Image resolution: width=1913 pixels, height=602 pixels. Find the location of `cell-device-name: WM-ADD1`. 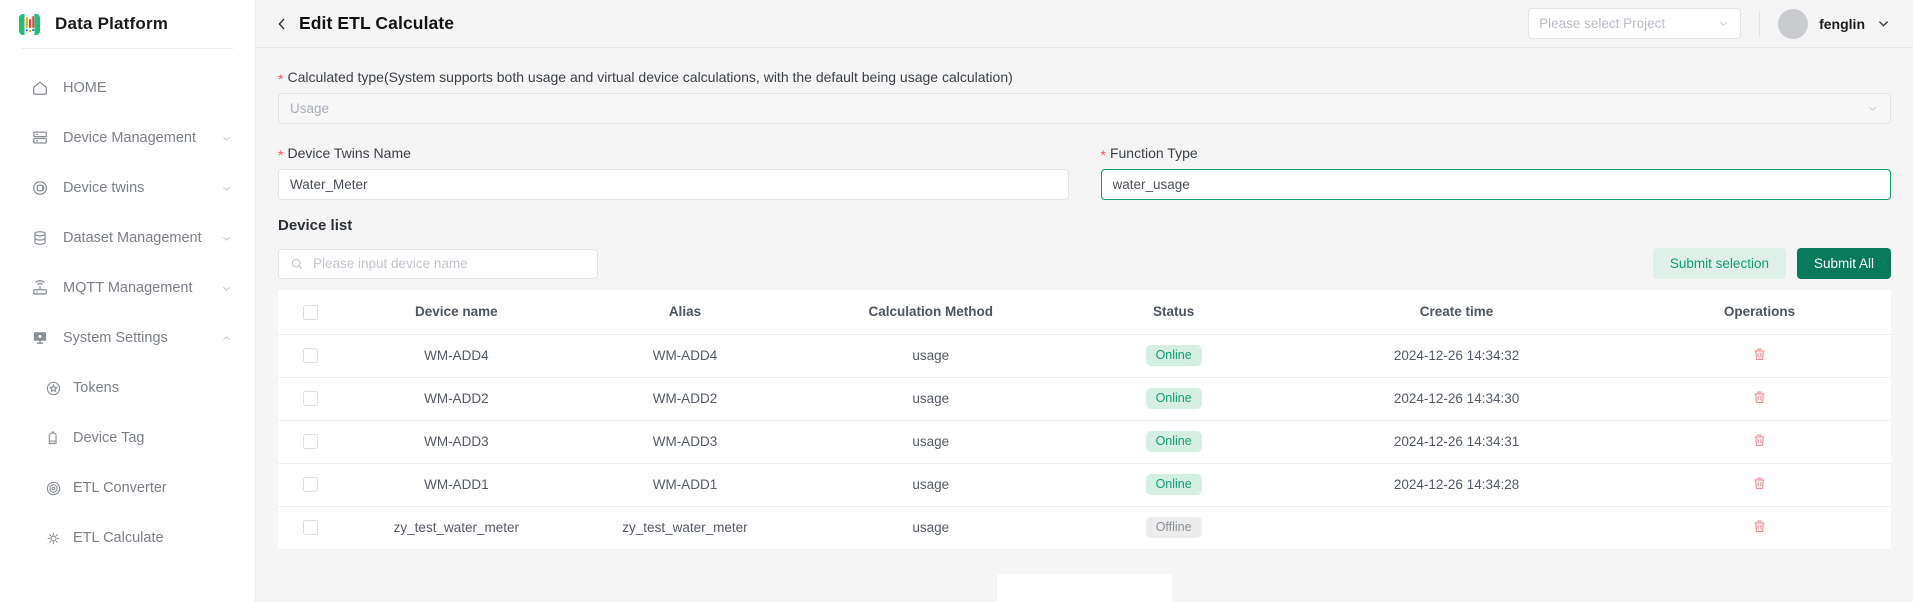

cell-device-name: WM-ADD1 is located at coordinates (456, 485).